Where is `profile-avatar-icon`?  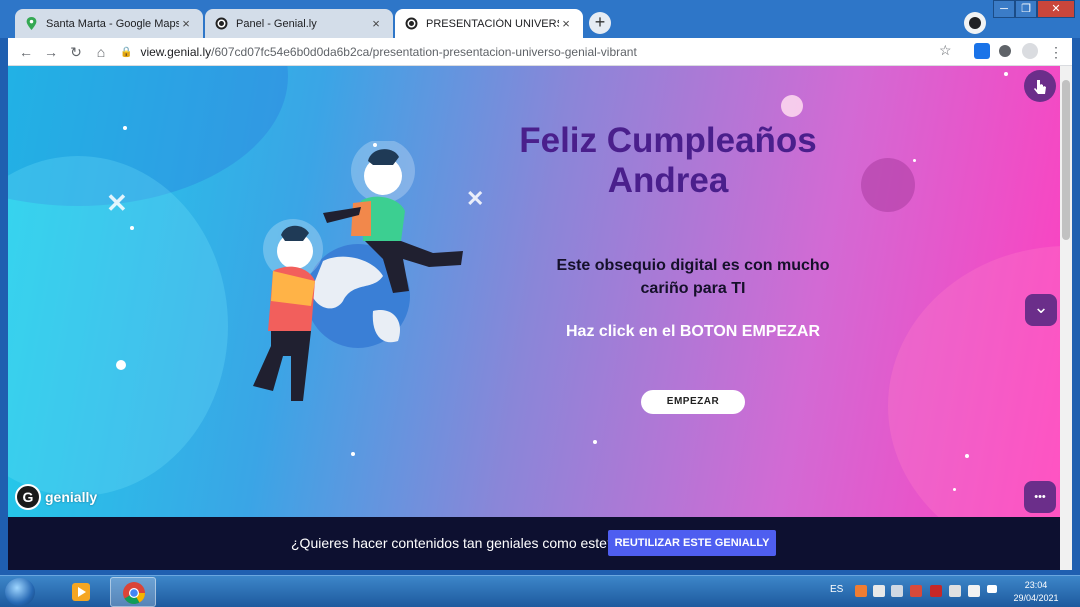
profile-avatar-icon is located at coordinates (1030, 51).